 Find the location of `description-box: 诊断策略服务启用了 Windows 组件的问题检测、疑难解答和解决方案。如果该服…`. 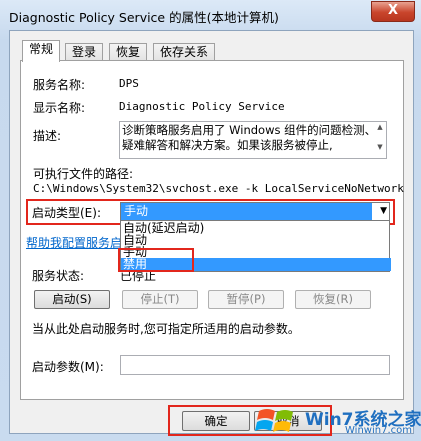

description-box: 诊断策略服务启用了 Windows 组件的问题检测、疑难解答和解决方案。如果该服… is located at coordinates (253, 140).